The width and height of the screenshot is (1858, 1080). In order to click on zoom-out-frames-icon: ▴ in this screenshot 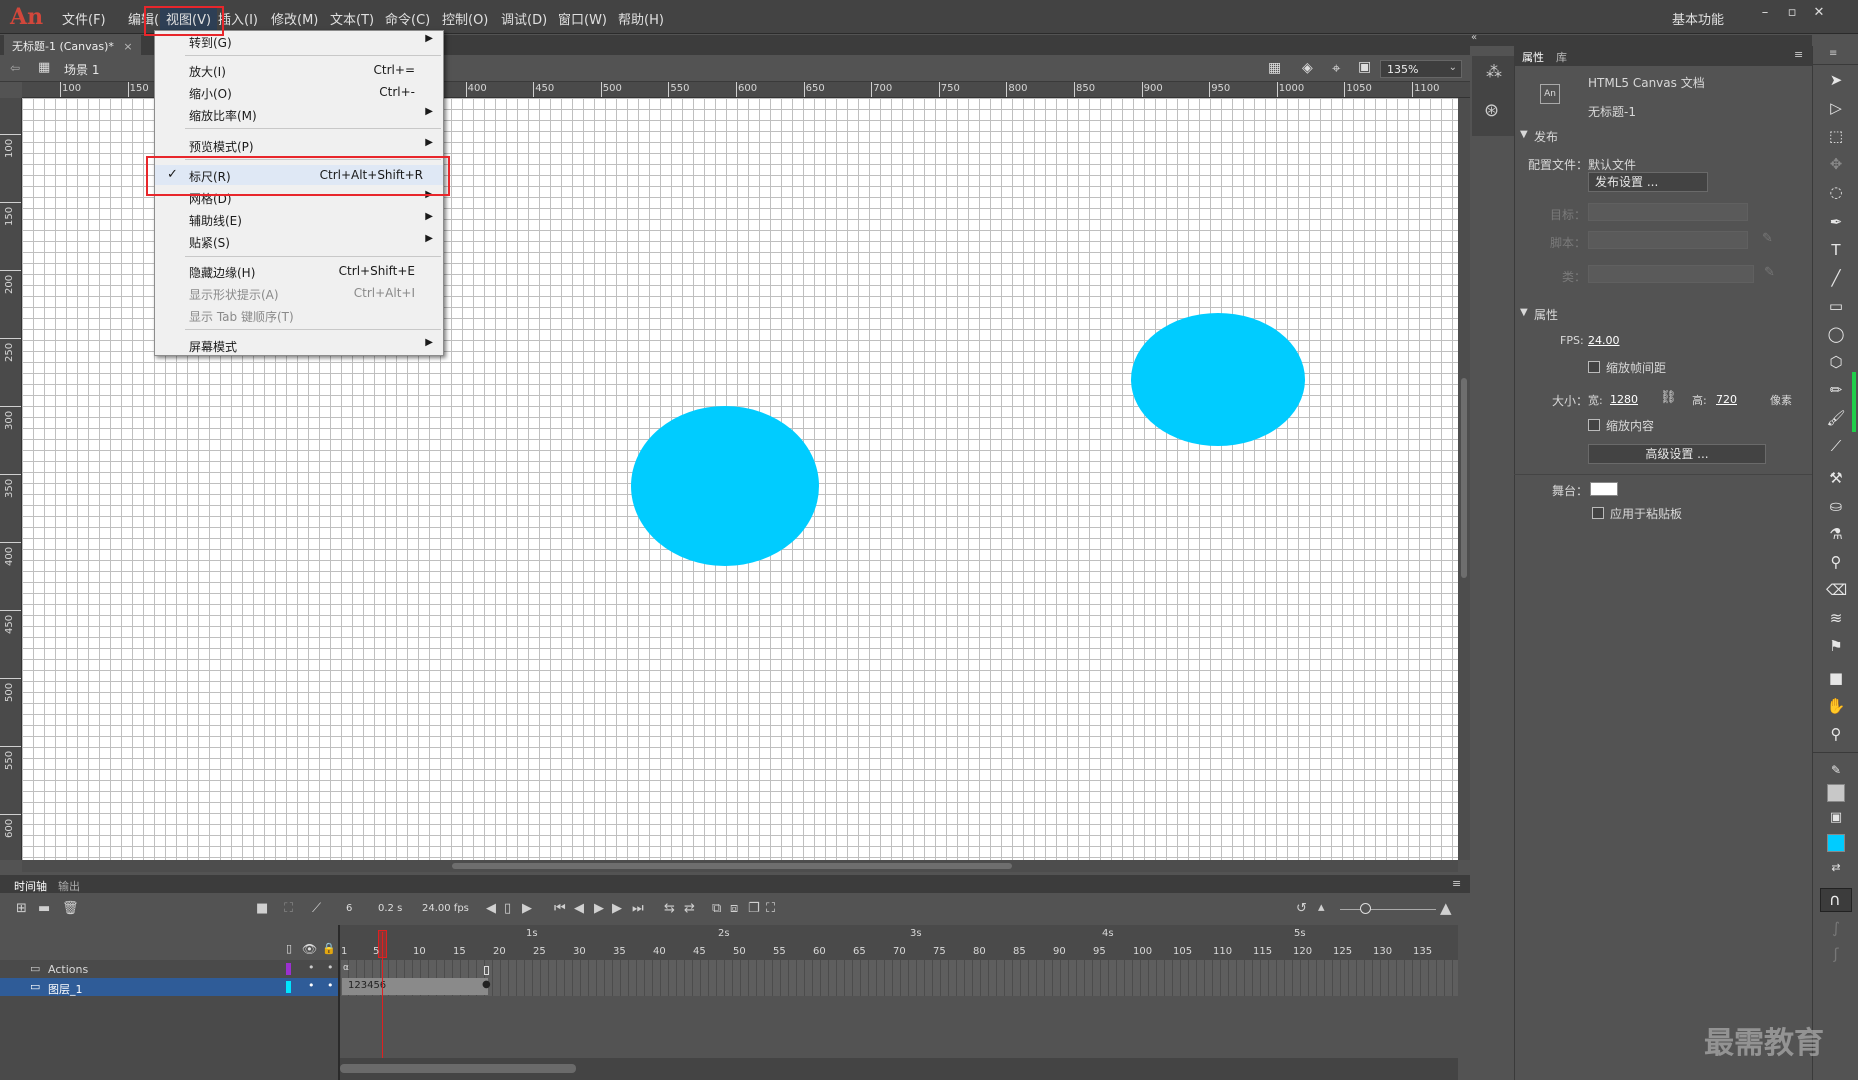, I will do `click(1321, 907)`.